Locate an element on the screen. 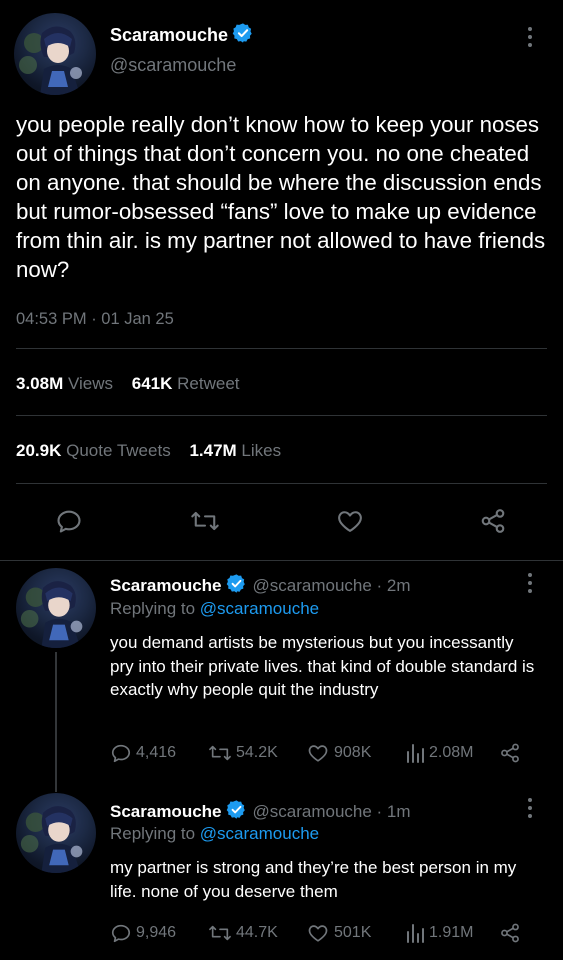 Image resolution: width=563 pixels, height=960 pixels. like-count: 908K is located at coordinates (353, 752).